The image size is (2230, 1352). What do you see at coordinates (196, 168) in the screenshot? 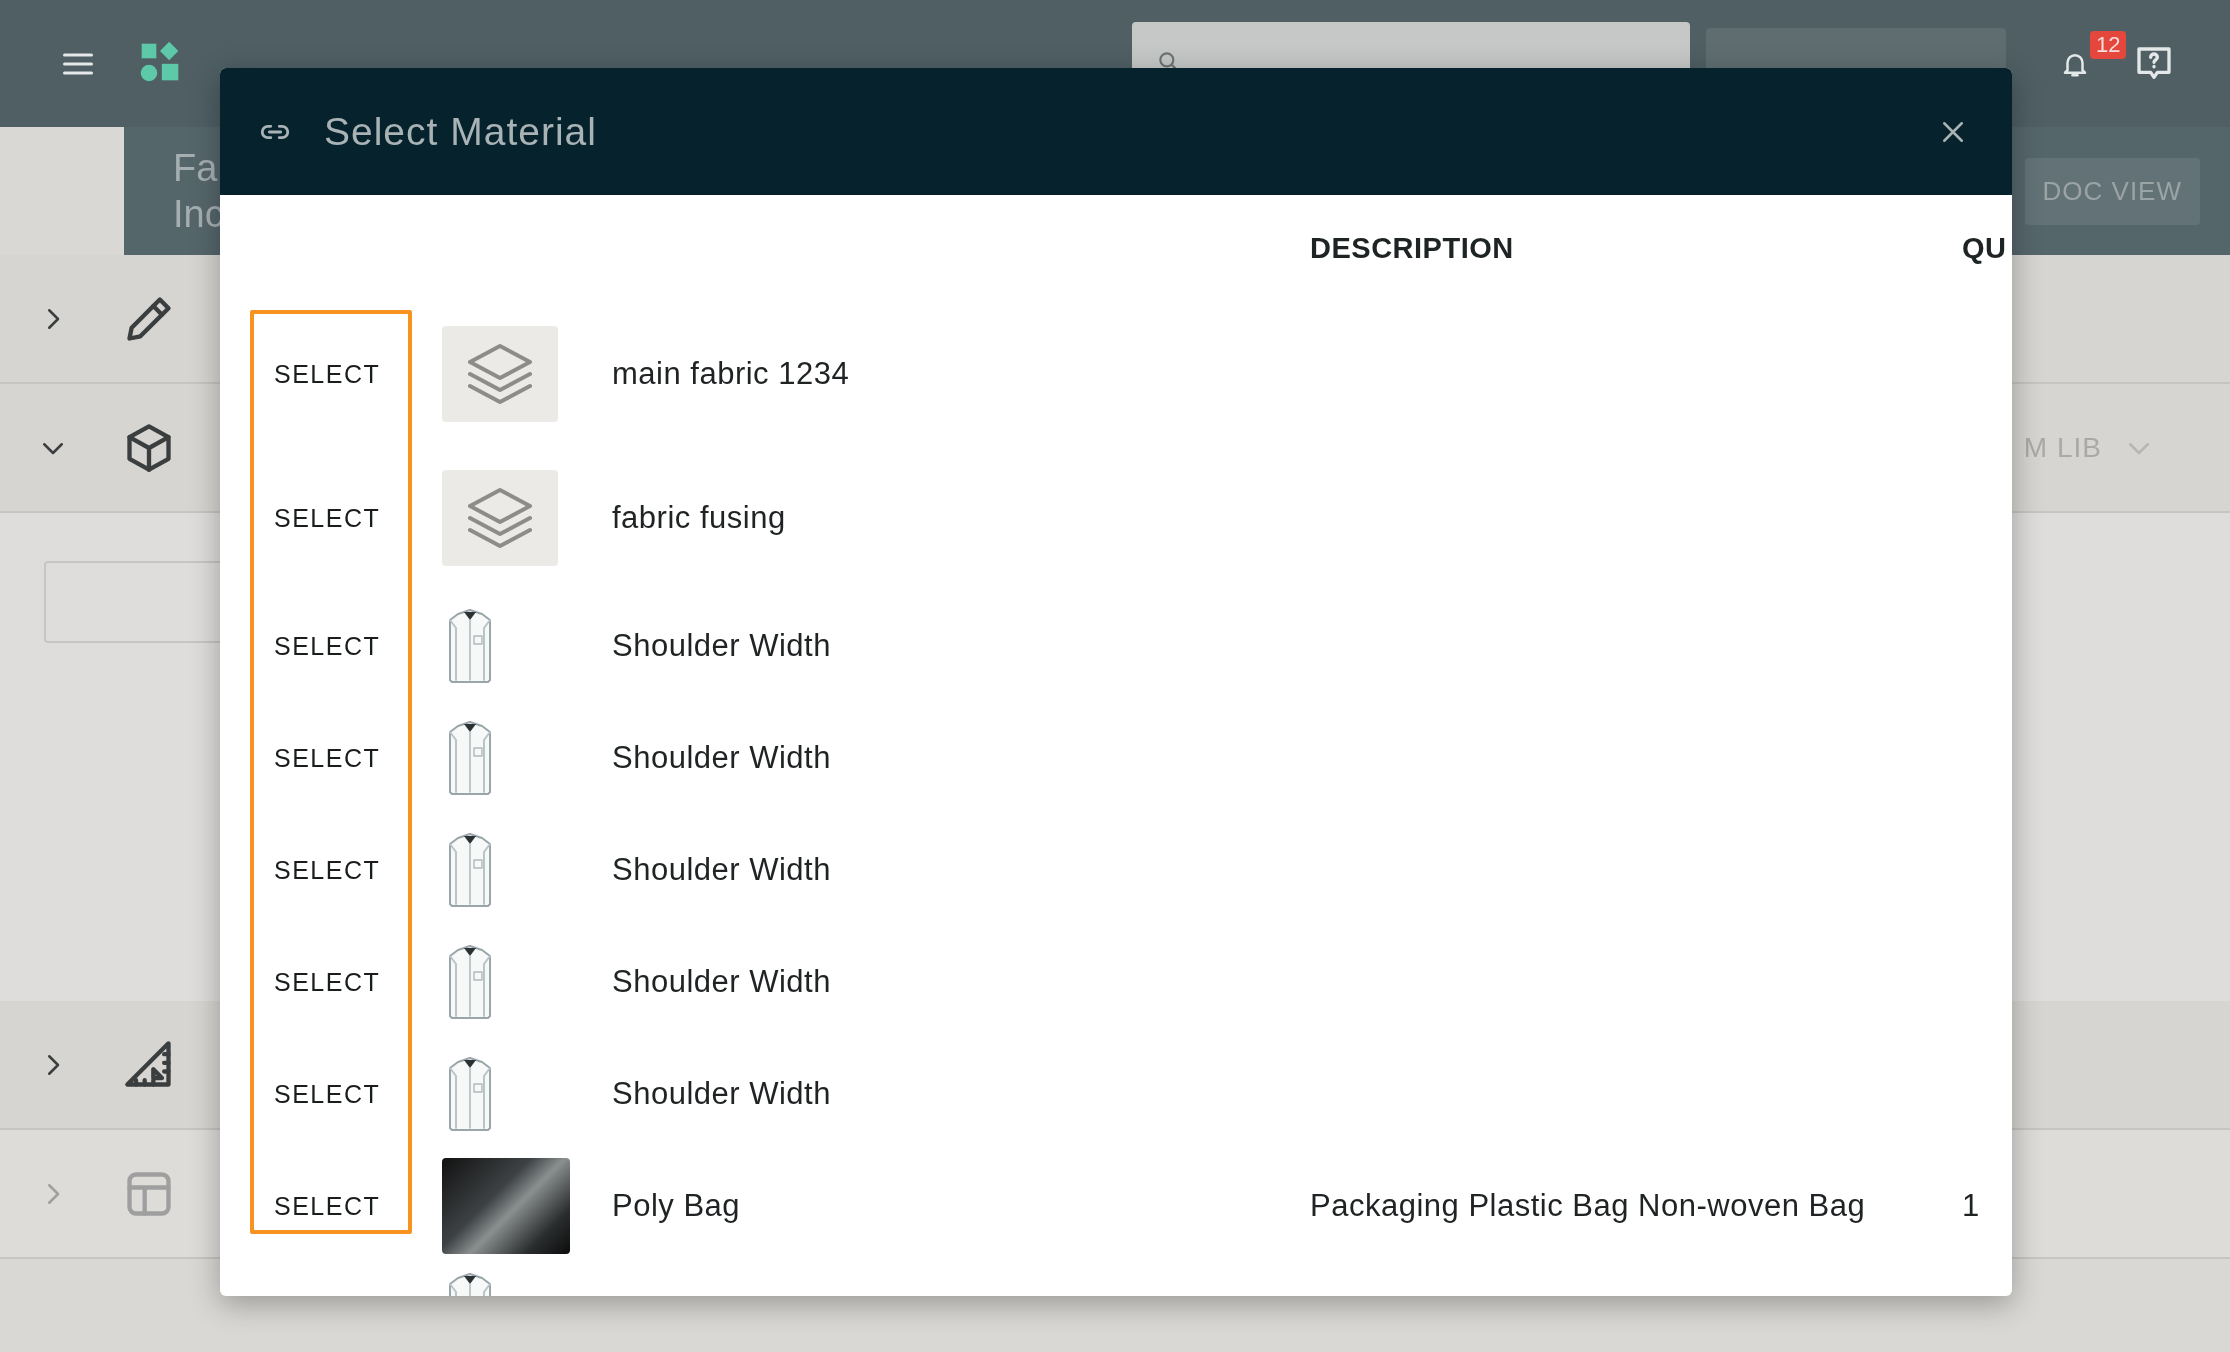
I see `page-title: Fa` at bounding box center [196, 168].